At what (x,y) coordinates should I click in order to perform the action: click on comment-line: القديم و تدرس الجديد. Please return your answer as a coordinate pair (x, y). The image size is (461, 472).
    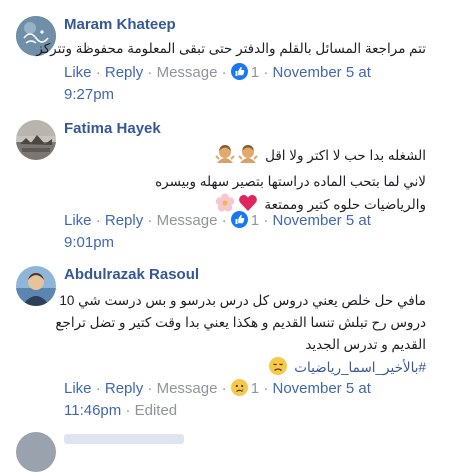
    Looking at the image, I should click on (365, 344).